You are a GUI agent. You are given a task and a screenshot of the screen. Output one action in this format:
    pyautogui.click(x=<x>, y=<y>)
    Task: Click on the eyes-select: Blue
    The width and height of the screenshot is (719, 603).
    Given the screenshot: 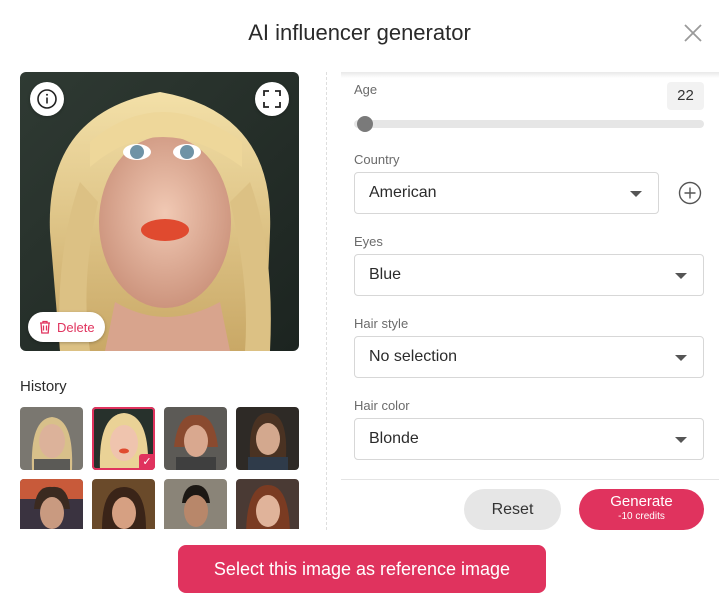 What is the action you would take?
    pyautogui.click(x=529, y=275)
    